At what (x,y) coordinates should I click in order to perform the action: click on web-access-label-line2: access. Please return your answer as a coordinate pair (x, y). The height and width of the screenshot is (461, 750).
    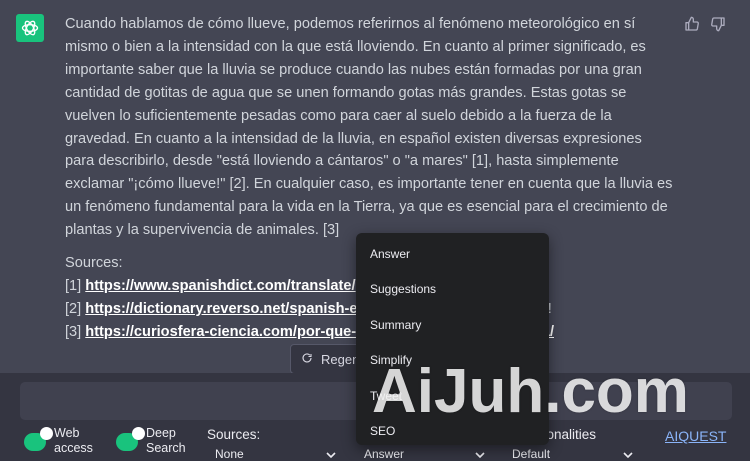
    Looking at the image, I should click on (73, 448).